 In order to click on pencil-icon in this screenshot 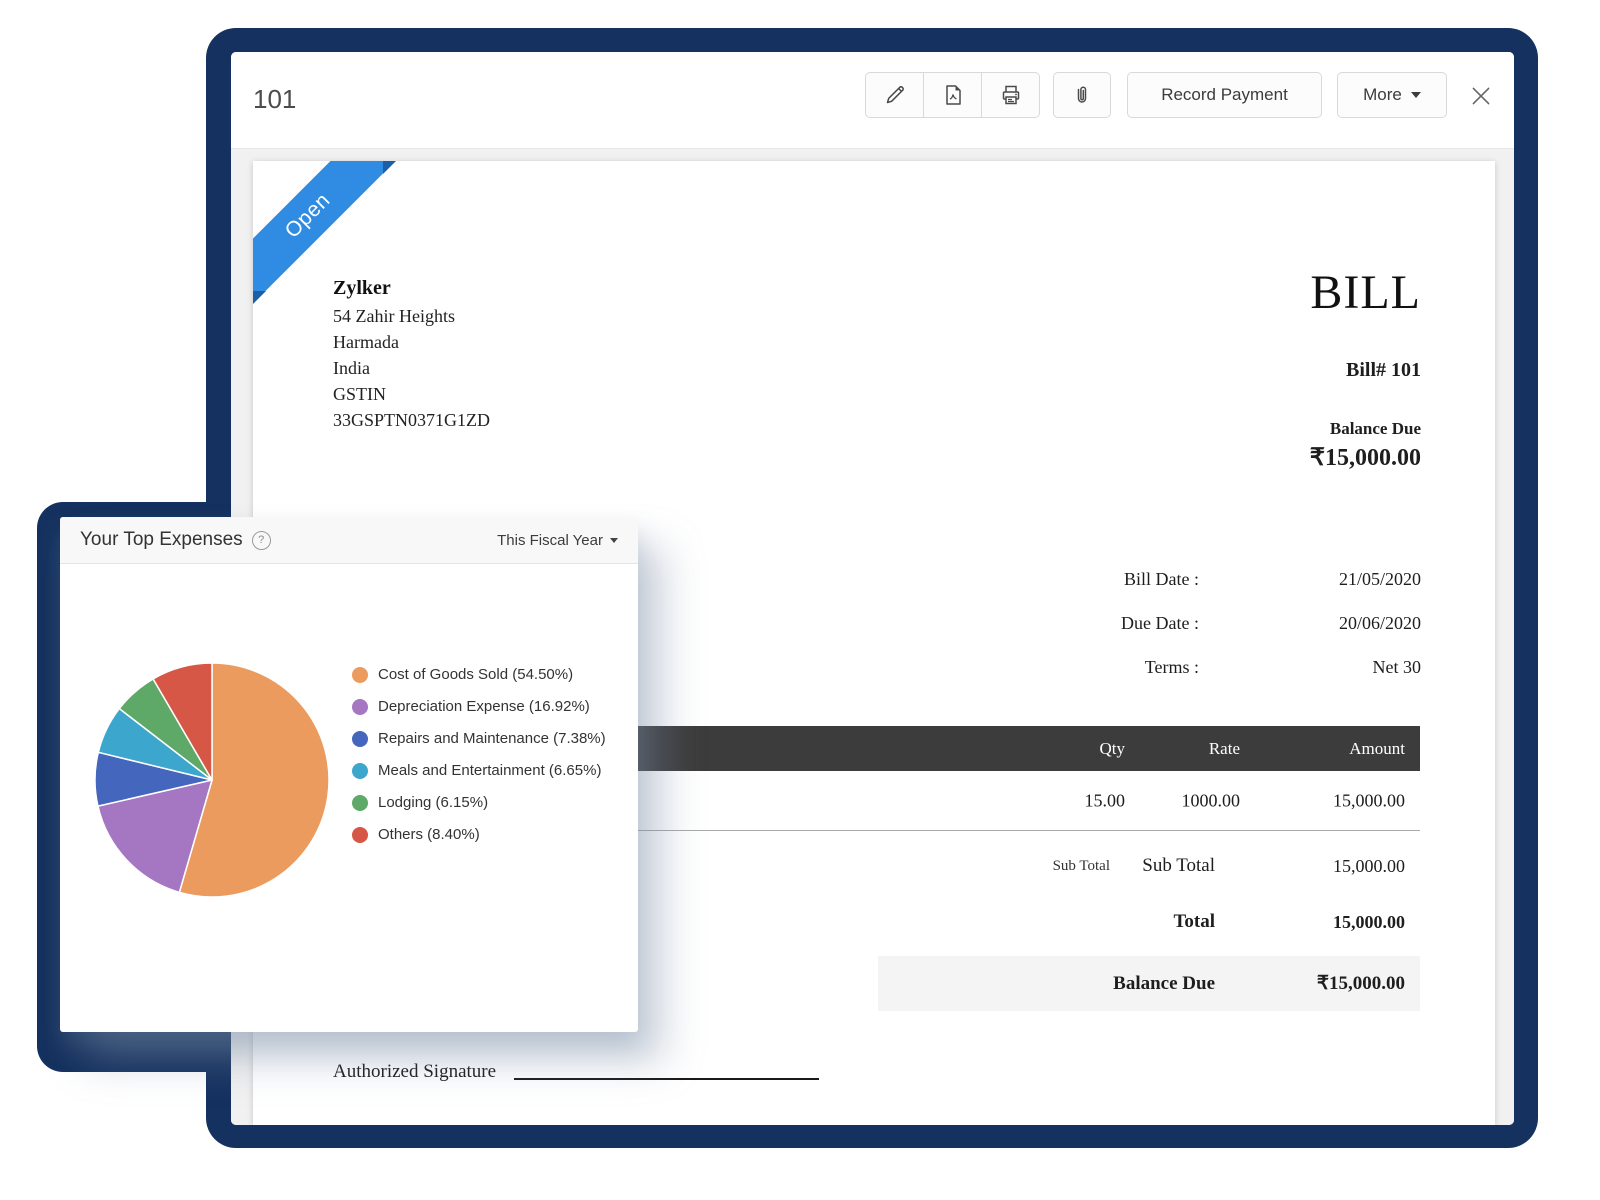, I will do `click(895, 95)`.